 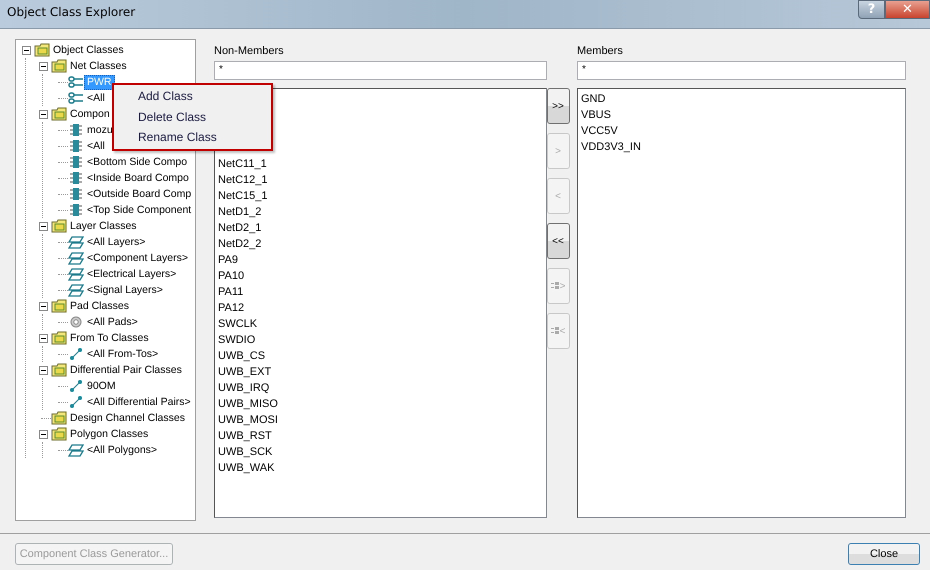 What do you see at coordinates (88, 50) in the screenshot?
I see `tree-item: Object Classes` at bounding box center [88, 50].